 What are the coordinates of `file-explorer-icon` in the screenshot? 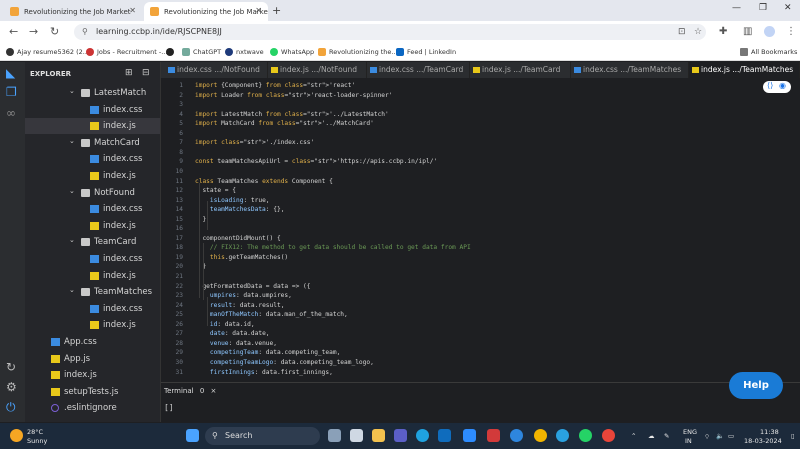 It's located at (378, 435).